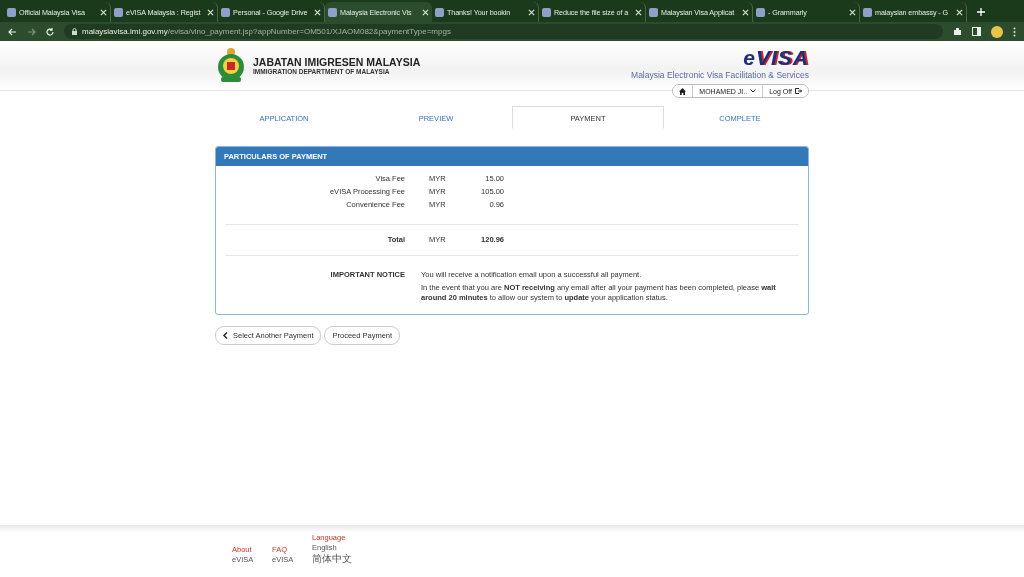  Describe the element at coordinates (997, 31) in the screenshot. I see `avatar-icon` at that location.